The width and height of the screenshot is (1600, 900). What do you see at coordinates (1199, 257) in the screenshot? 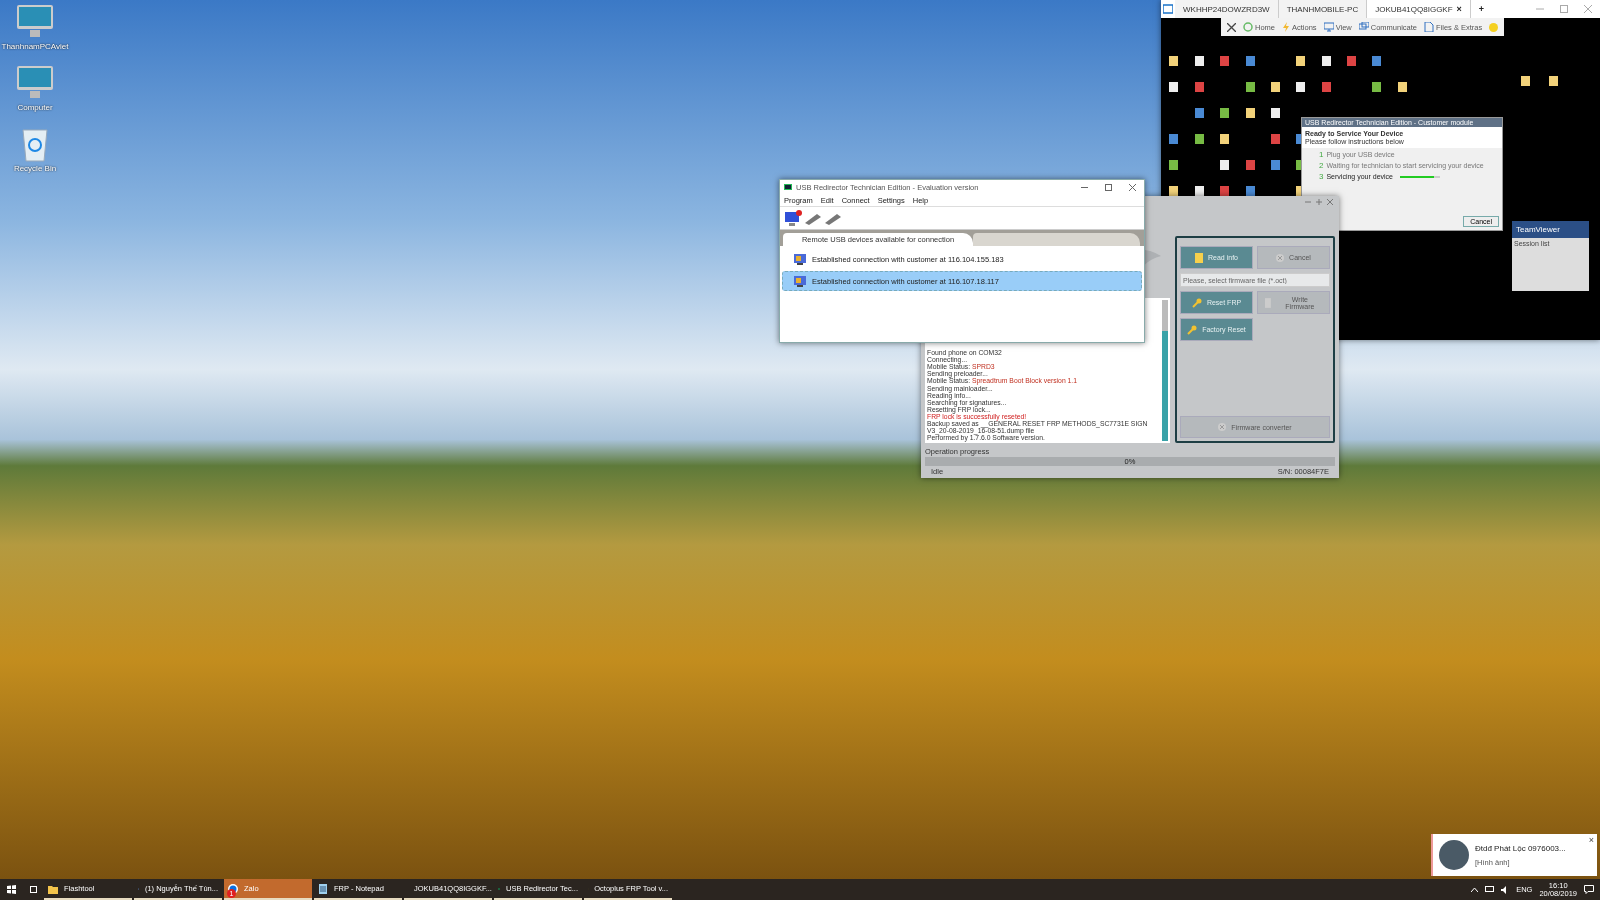
I see `document-icon` at bounding box center [1199, 257].